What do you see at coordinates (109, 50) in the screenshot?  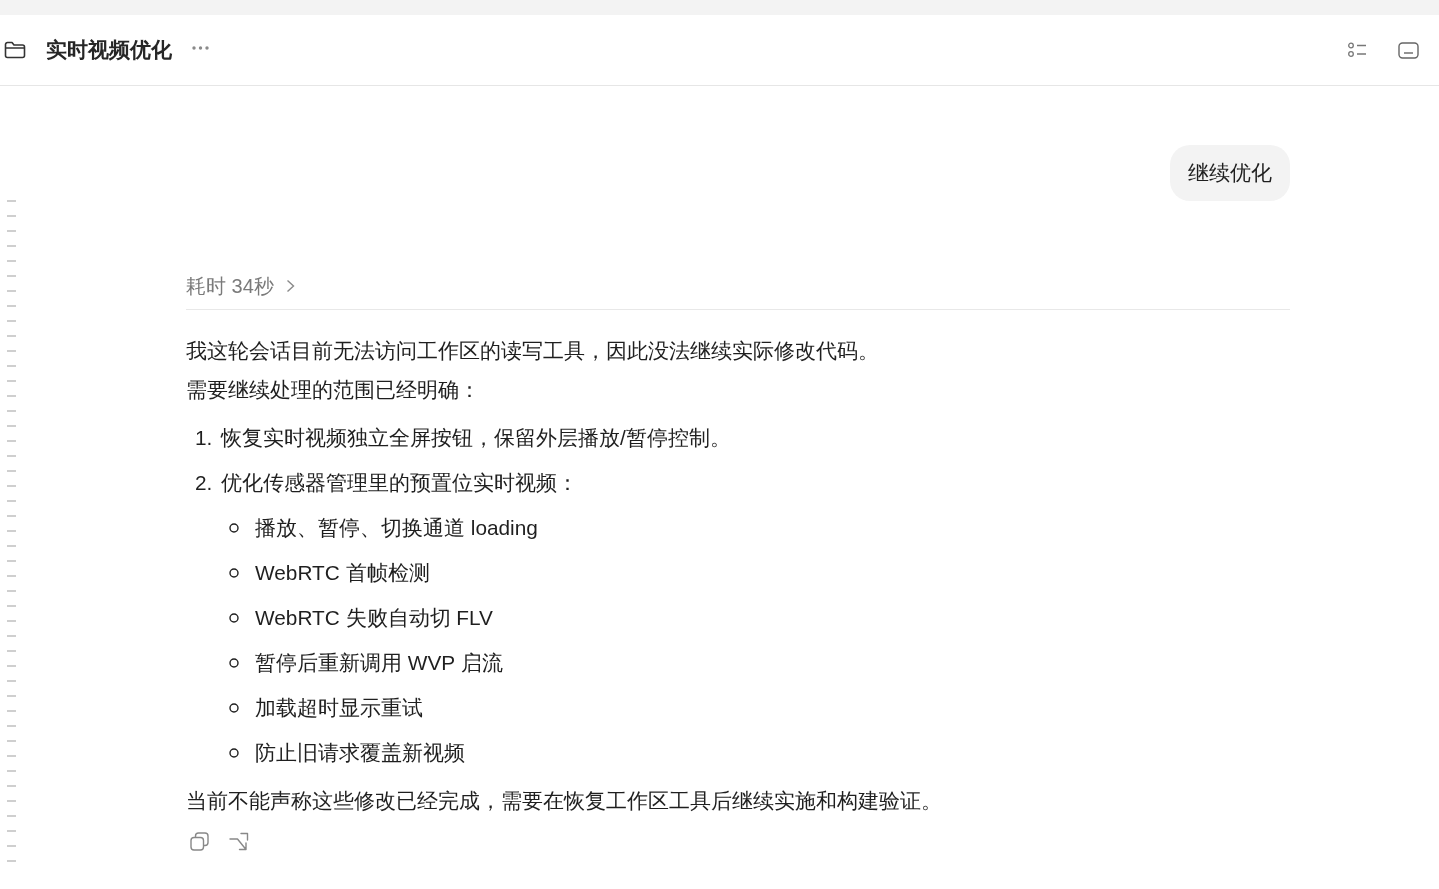 I see `conversation-title: 实时视频优化` at bounding box center [109, 50].